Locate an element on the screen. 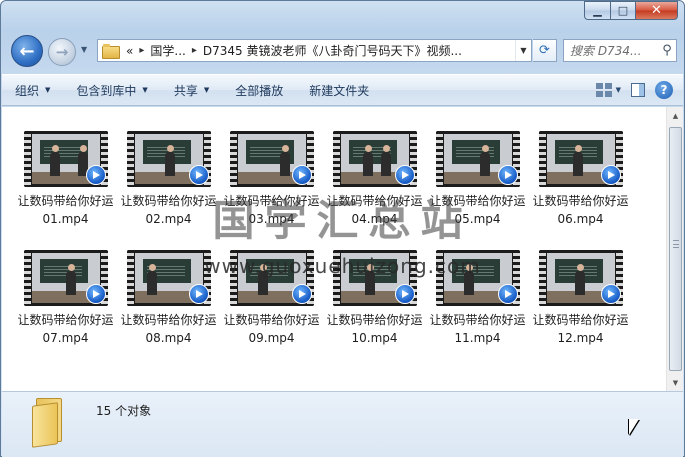 Image resolution: width=685 pixels, height=457 pixels. file-item: 让数码带给你好运12.mp4 is located at coordinates (580, 298).